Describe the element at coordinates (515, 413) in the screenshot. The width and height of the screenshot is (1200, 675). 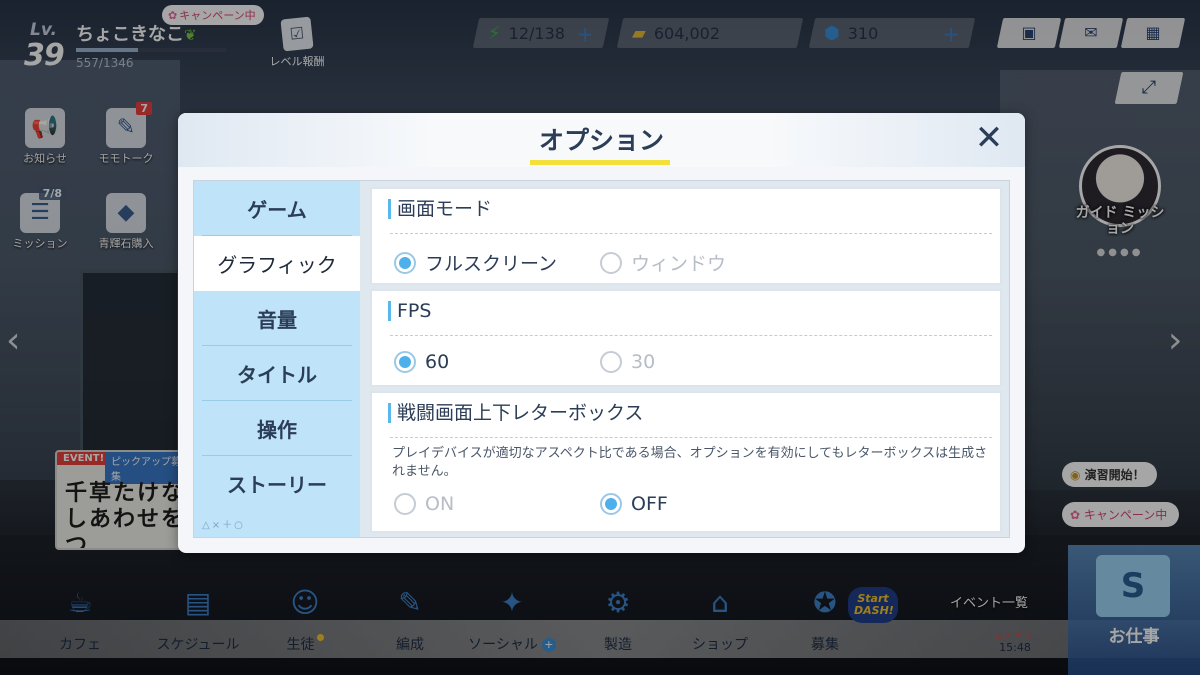
I see `letterbox-title: 戦闘画面上下レターボックス` at that location.